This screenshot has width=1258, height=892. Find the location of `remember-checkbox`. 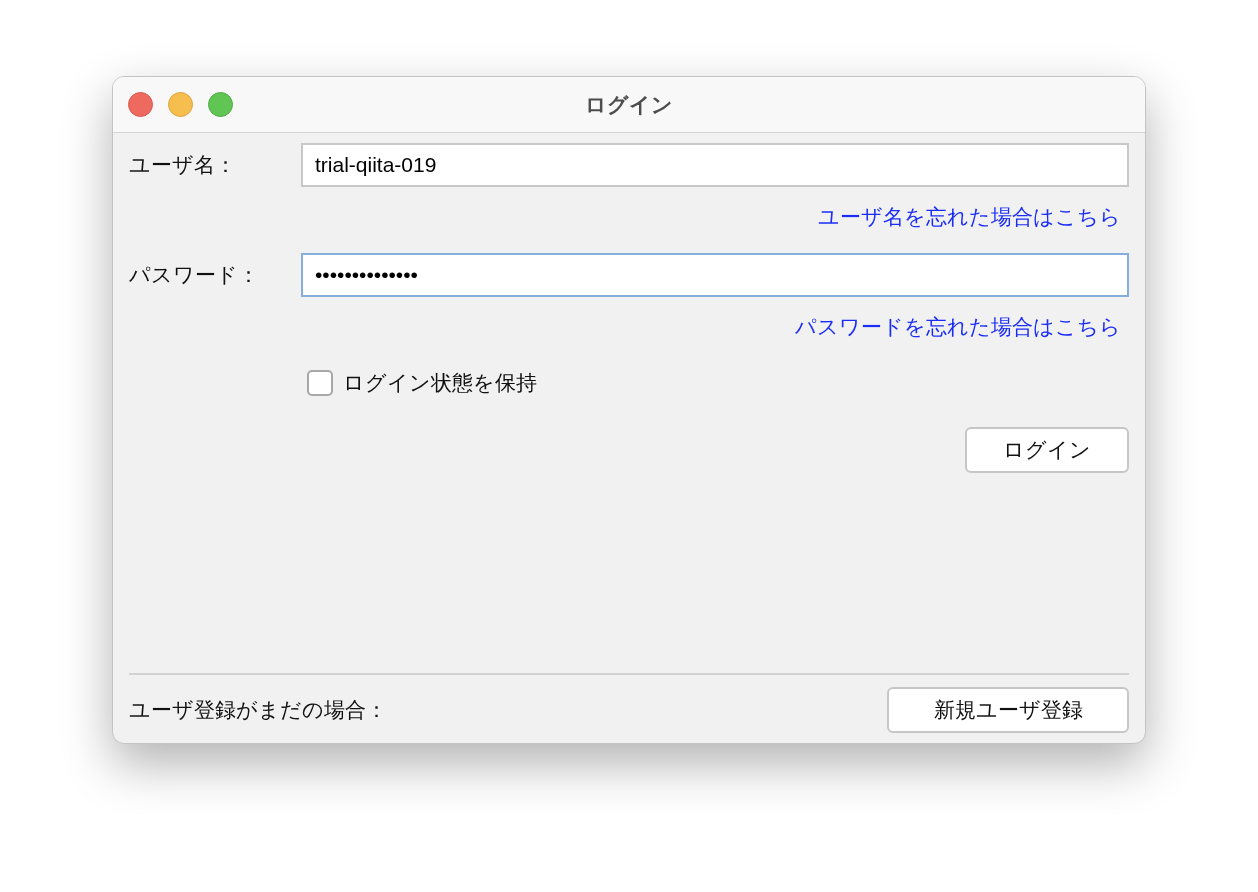

remember-checkbox is located at coordinates (320, 383).